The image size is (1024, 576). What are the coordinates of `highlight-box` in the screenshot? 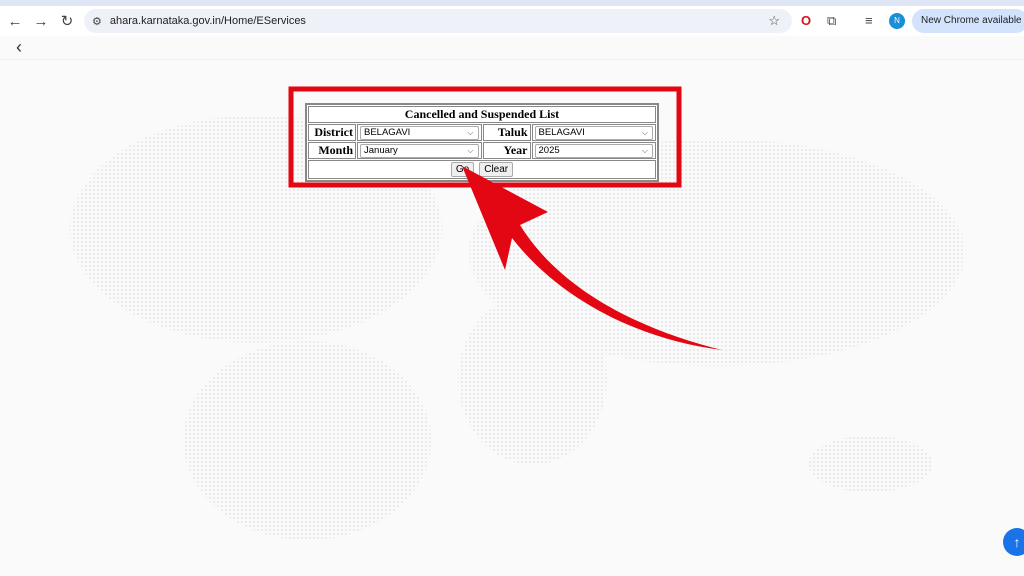 It's located at (485, 137).